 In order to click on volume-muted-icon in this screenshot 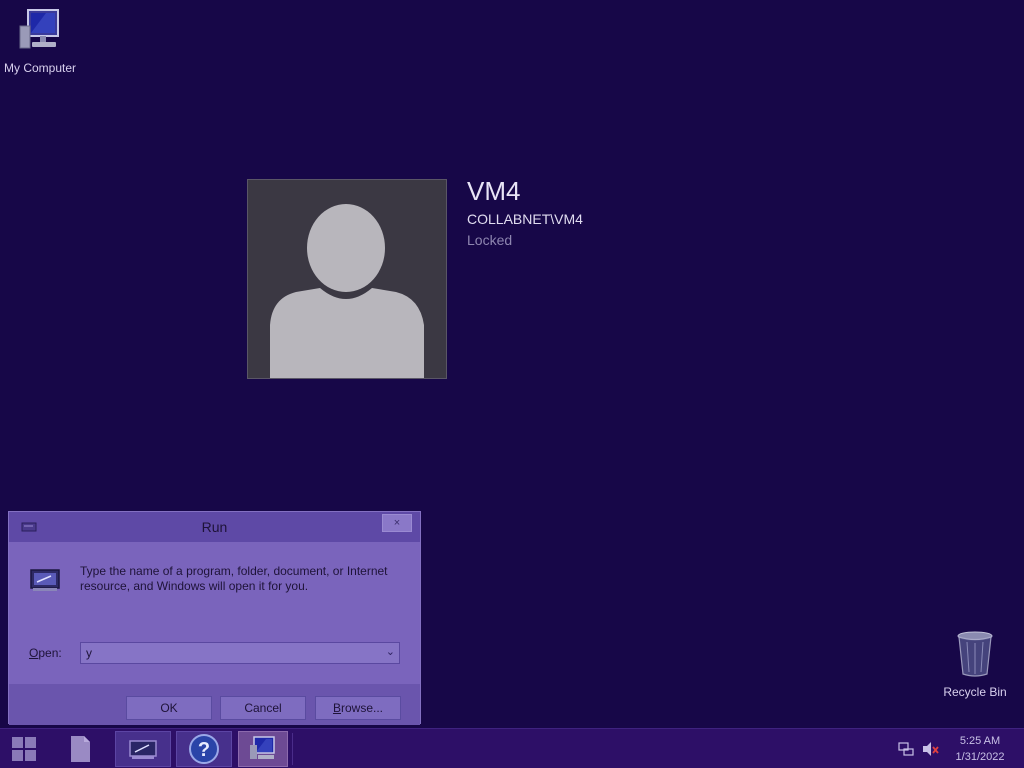, I will do `click(931, 751)`.